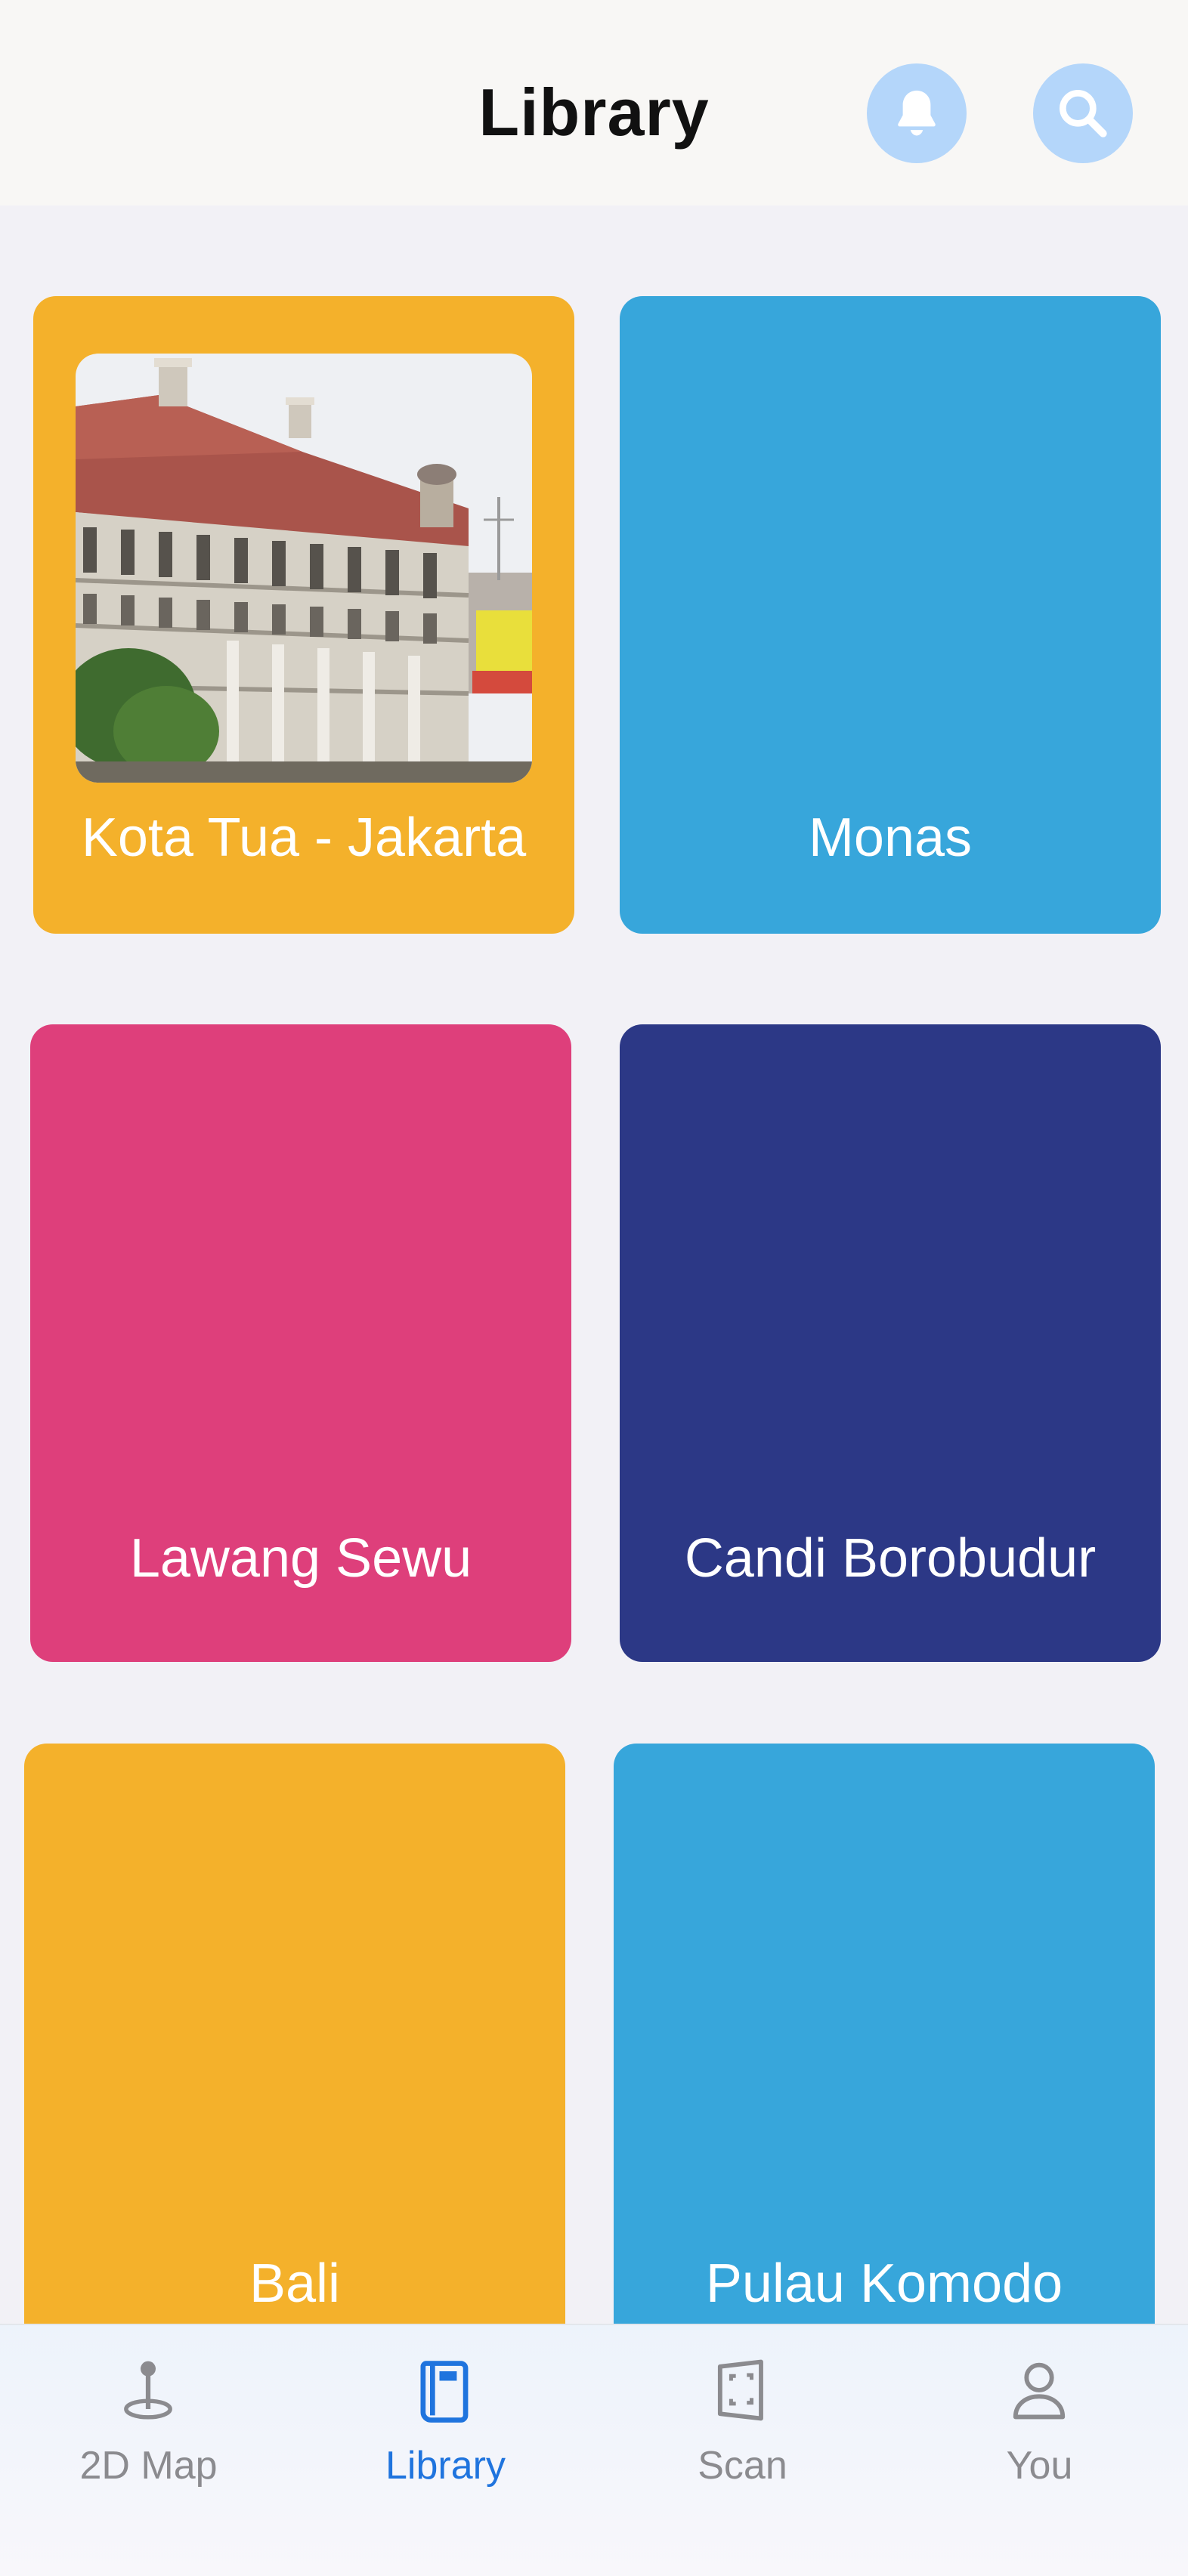 The image size is (1188, 2576). I want to click on tab-bar: 2D Map Library Scan You, so click(594, 2450).